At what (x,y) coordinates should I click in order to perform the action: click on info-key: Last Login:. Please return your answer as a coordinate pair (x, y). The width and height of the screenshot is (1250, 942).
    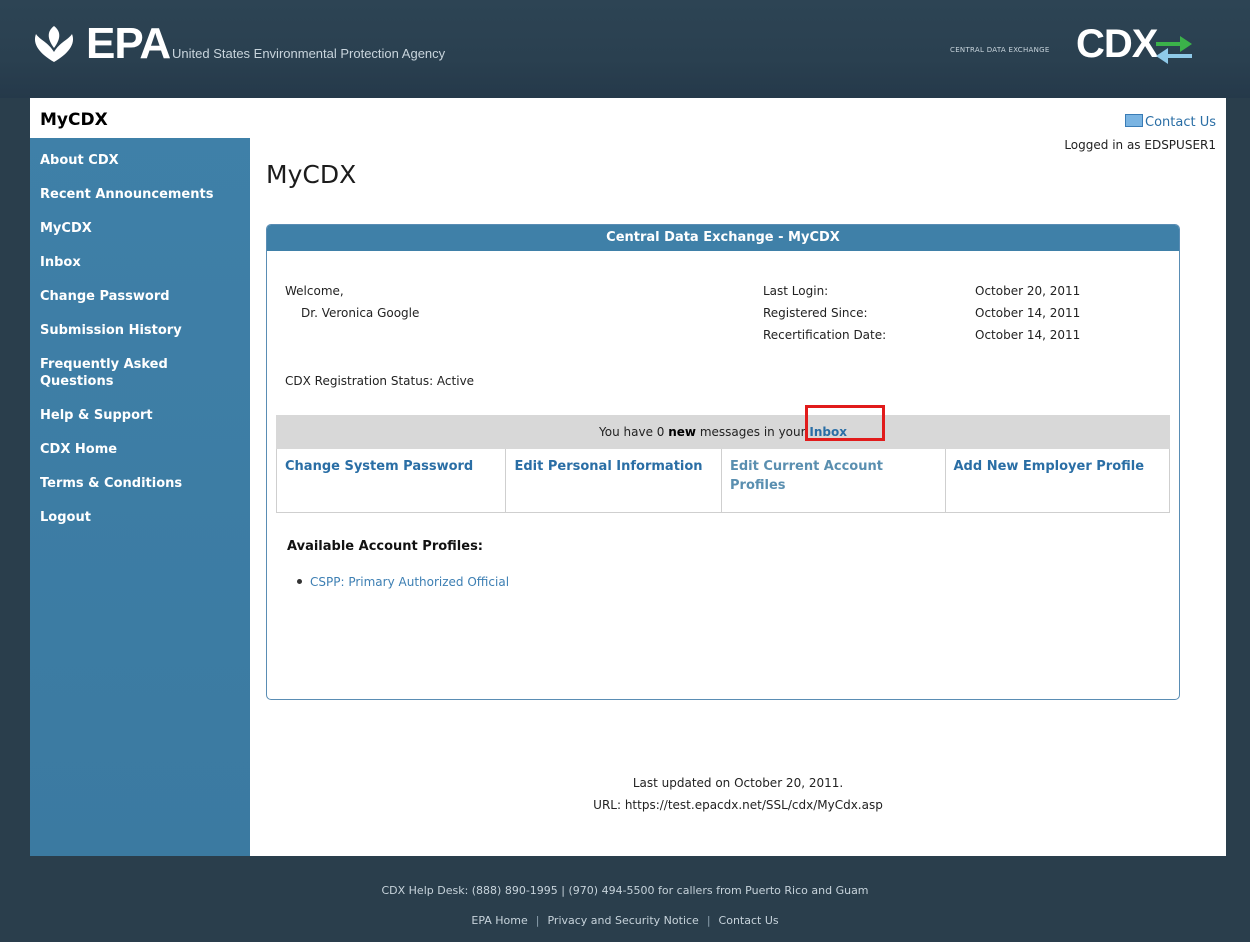
    Looking at the image, I should click on (796, 291).